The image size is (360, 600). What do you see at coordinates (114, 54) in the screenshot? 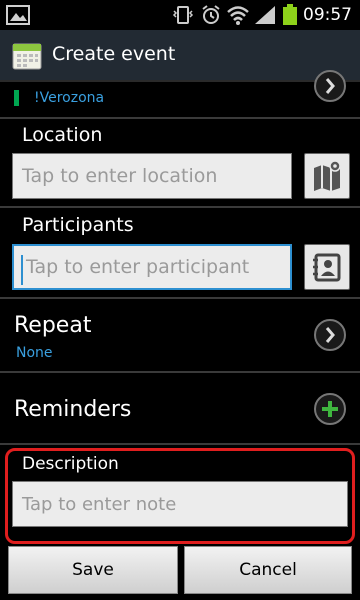
I see `page-title: Create event` at bounding box center [114, 54].